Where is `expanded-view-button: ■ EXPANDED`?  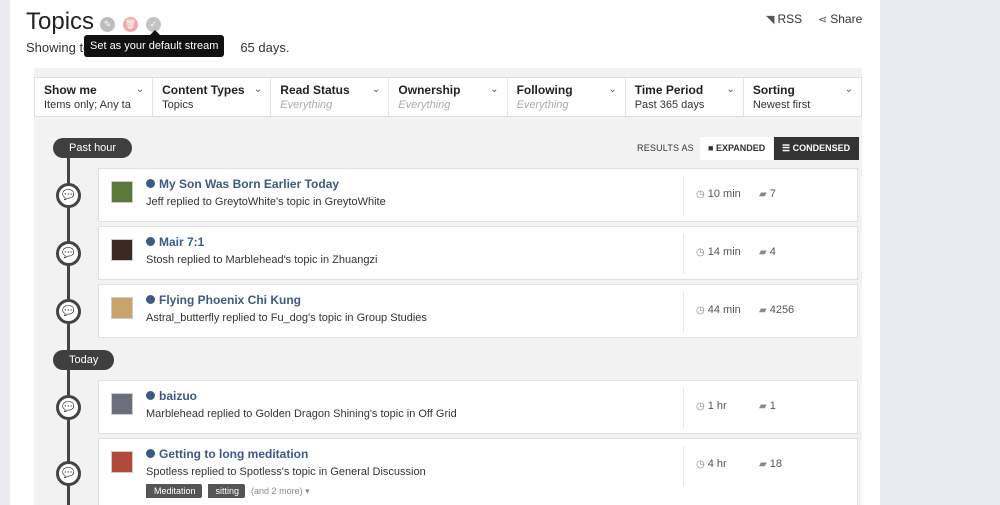
expanded-view-button: ■ EXPANDED is located at coordinates (737, 148).